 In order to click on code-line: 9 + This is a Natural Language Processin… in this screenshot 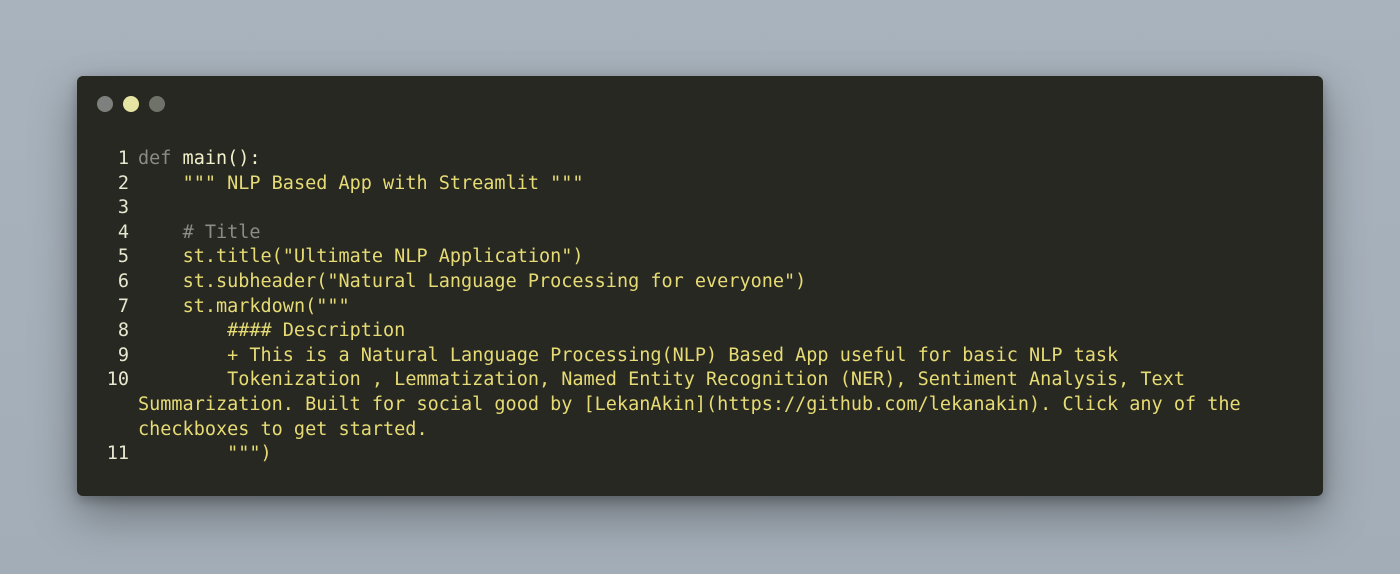, I will do `click(700, 356)`.